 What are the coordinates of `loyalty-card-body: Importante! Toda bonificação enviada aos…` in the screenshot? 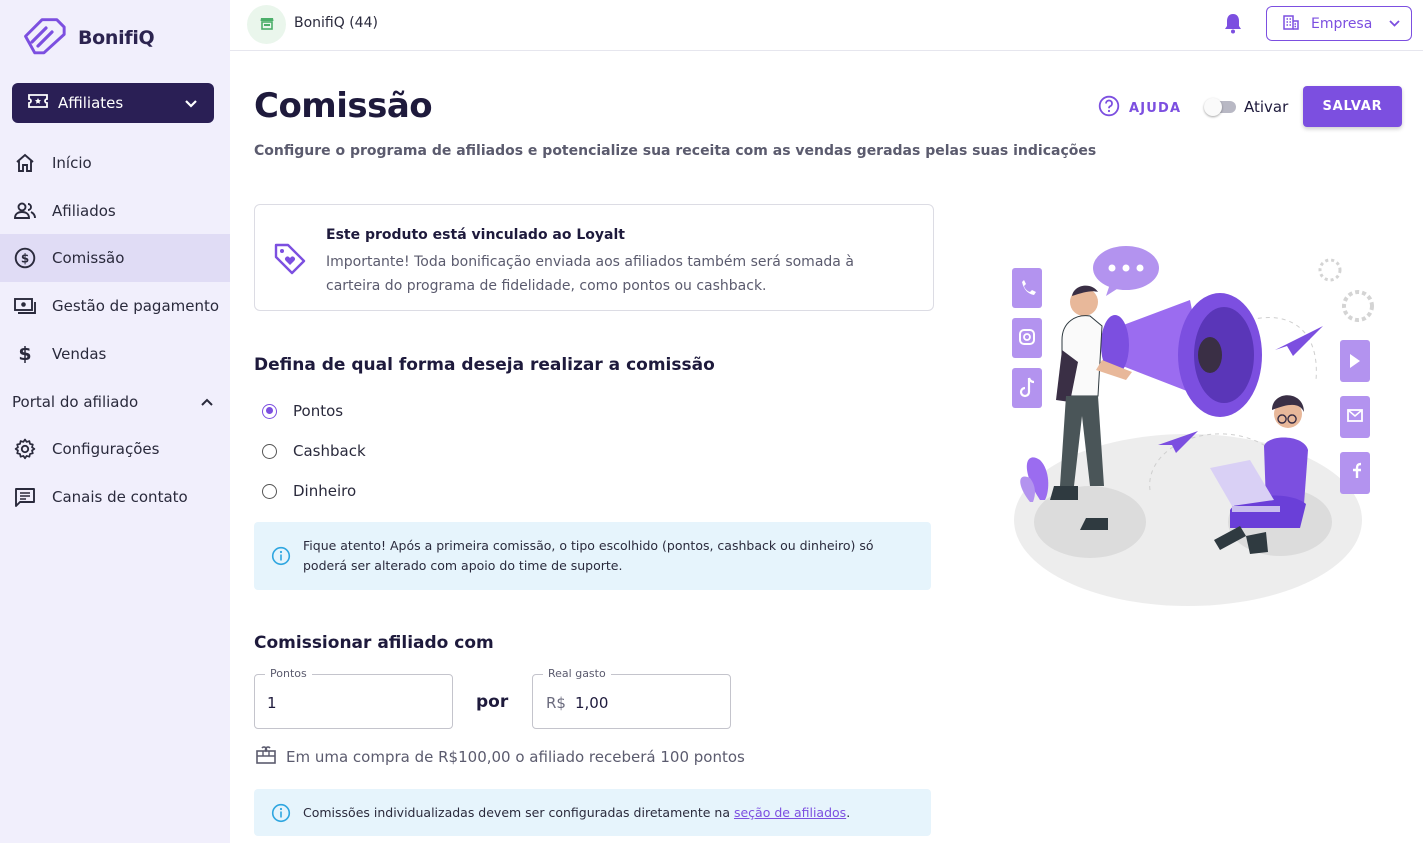 It's located at (590, 274).